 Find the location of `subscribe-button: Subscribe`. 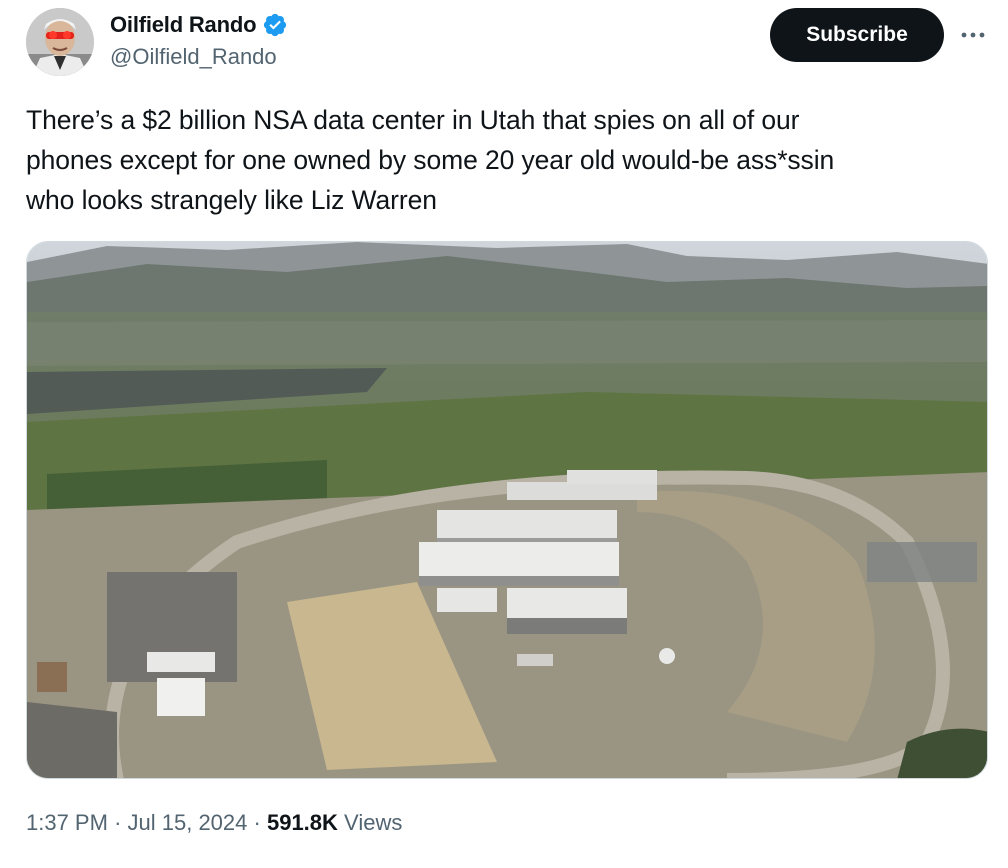

subscribe-button: Subscribe is located at coordinates (857, 35).